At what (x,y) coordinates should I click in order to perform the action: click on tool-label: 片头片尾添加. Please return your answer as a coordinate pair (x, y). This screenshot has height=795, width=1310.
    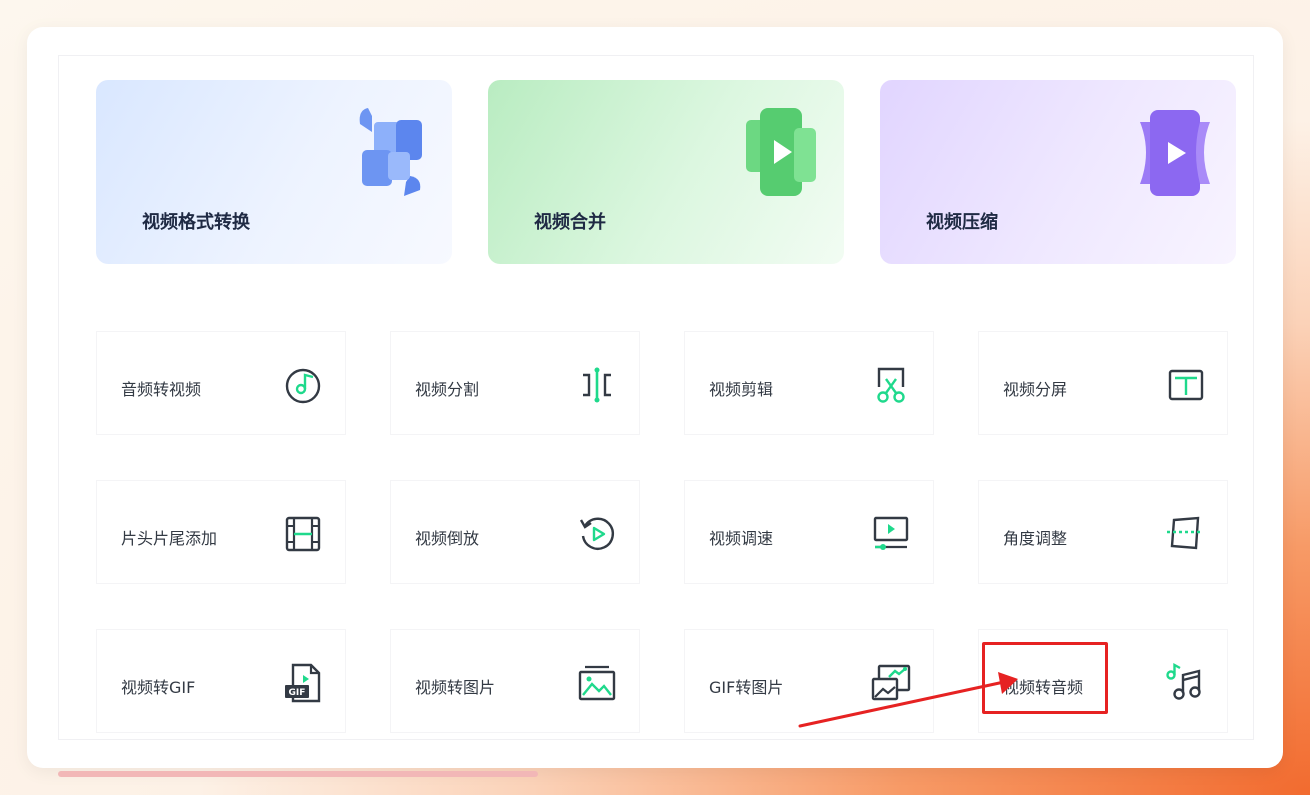
    Looking at the image, I should click on (169, 538).